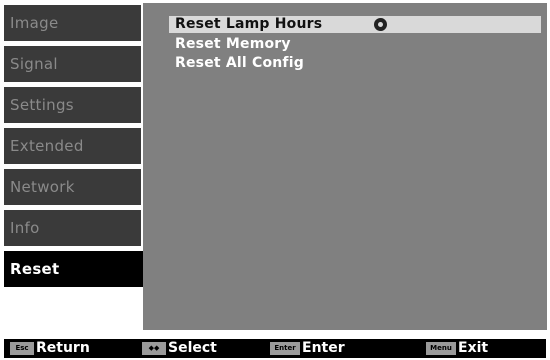 The width and height of the screenshot is (550, 360). Describe the element at coordinates (79, 269) in the screenshot. I see `sidebar-item-reset: Reset` at that location.